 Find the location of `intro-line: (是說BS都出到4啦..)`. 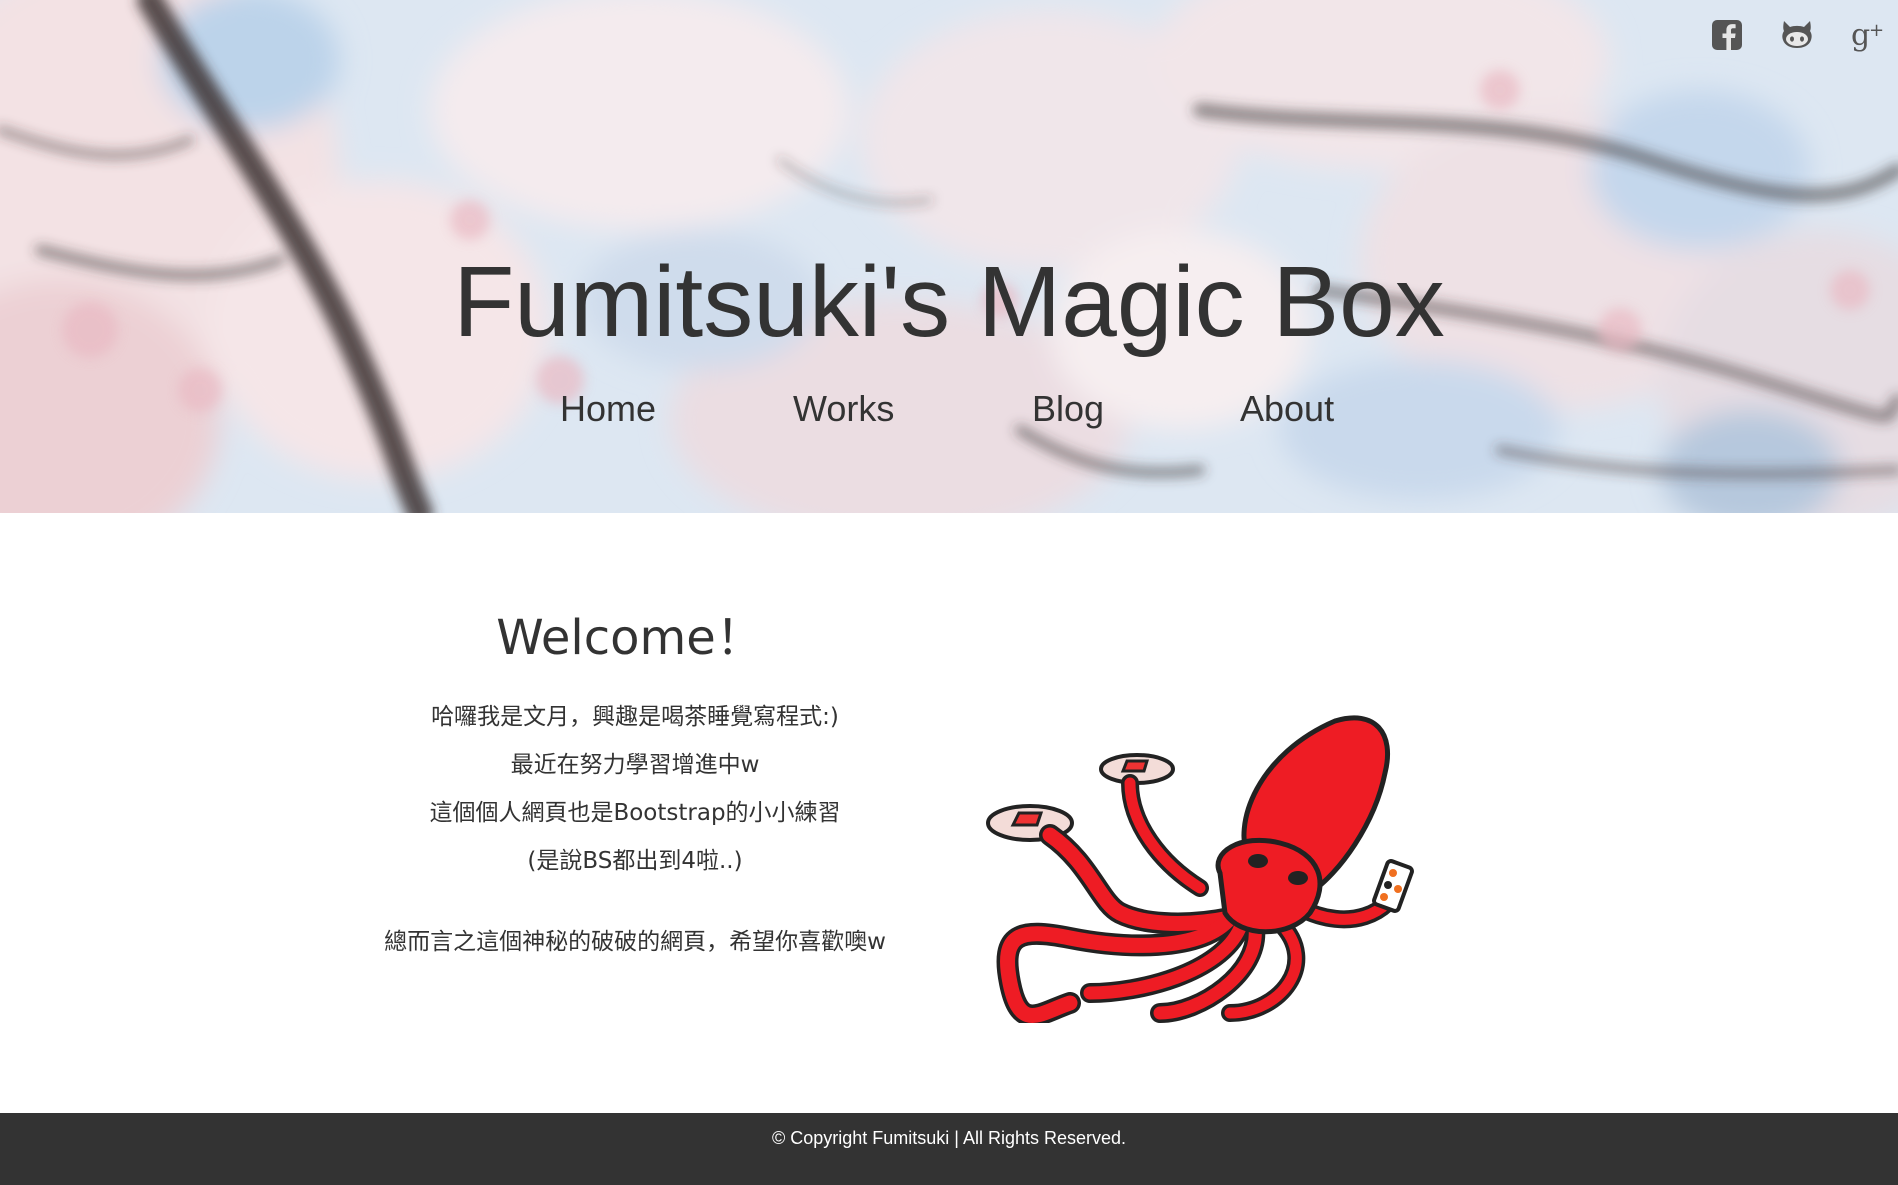

intro-line: (是說BS都出到4啦..) is located at coordinates (635, 861).